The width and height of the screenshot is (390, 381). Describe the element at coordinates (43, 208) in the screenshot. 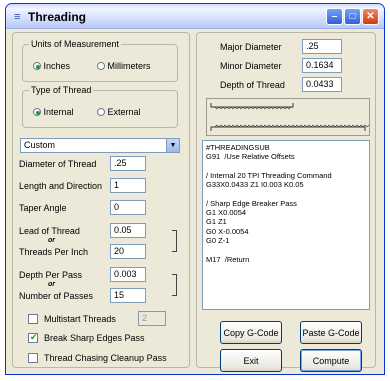

I see `taper-label: Taper Angle` at that location.